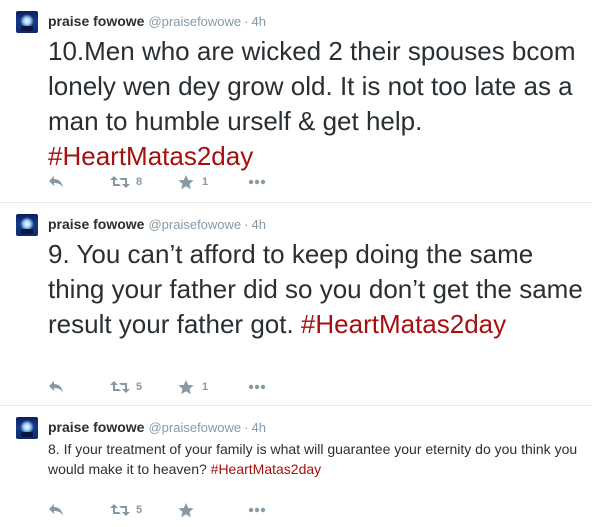 This screenshot has width=592, height=527. I want to click on retweet-button: 8, so click(126, 182).